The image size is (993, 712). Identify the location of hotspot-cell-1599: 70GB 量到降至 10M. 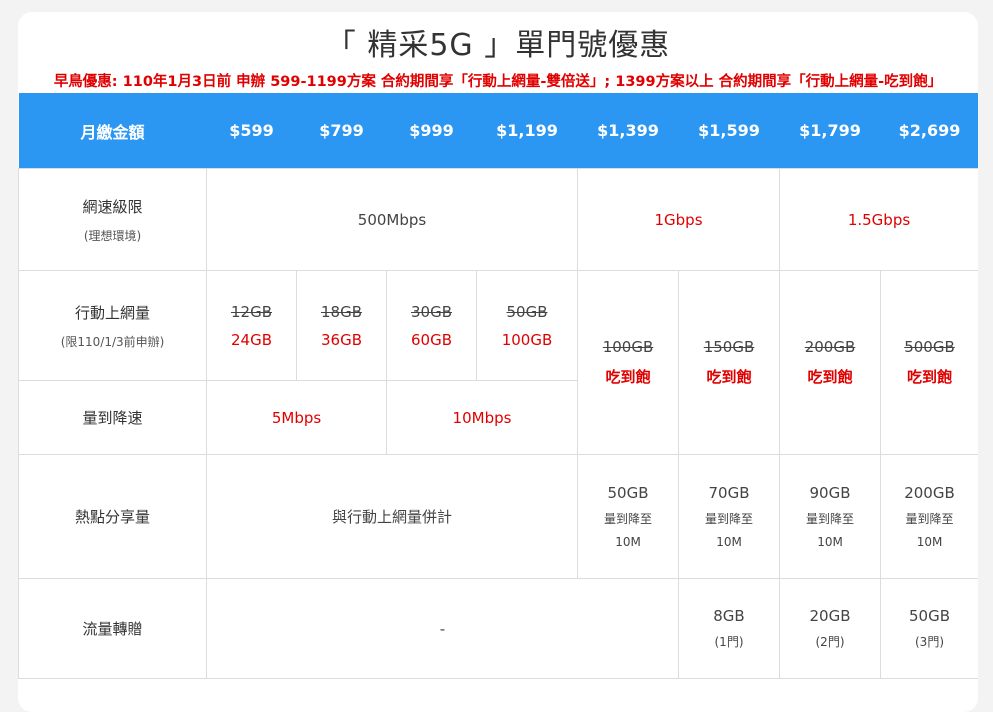
(729, 516).